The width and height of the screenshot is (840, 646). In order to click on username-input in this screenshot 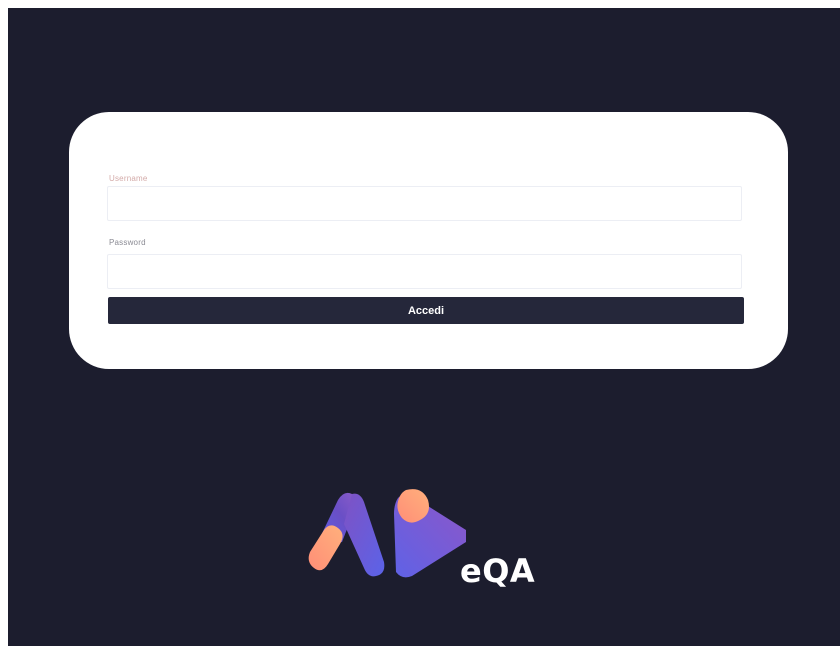, I will do `click(424, 203)`.